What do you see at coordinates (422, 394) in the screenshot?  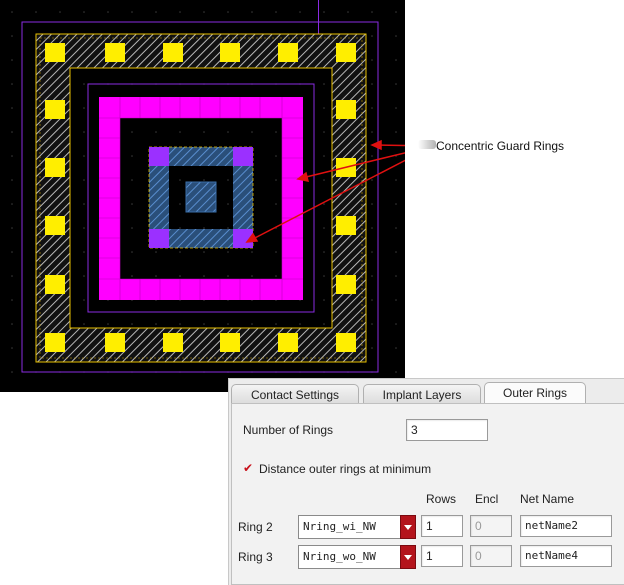 I see `tab-implant-layers: Implant Layers` at bounding box center [422, 394].